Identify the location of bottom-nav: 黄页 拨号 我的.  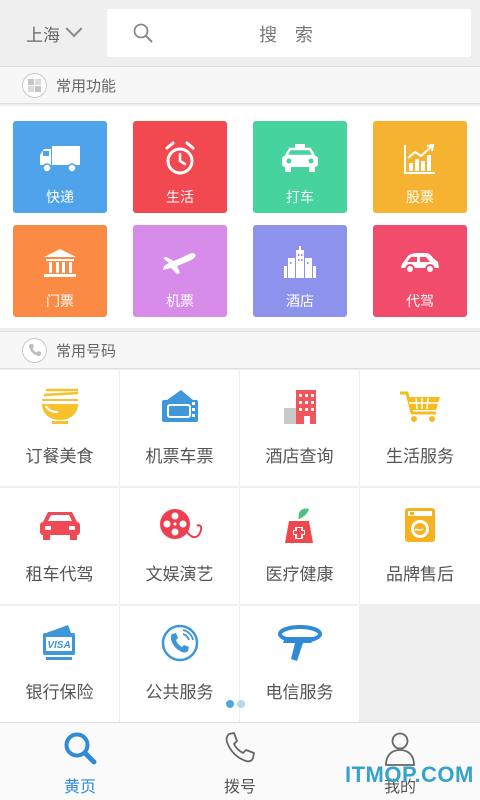
(240, 761).